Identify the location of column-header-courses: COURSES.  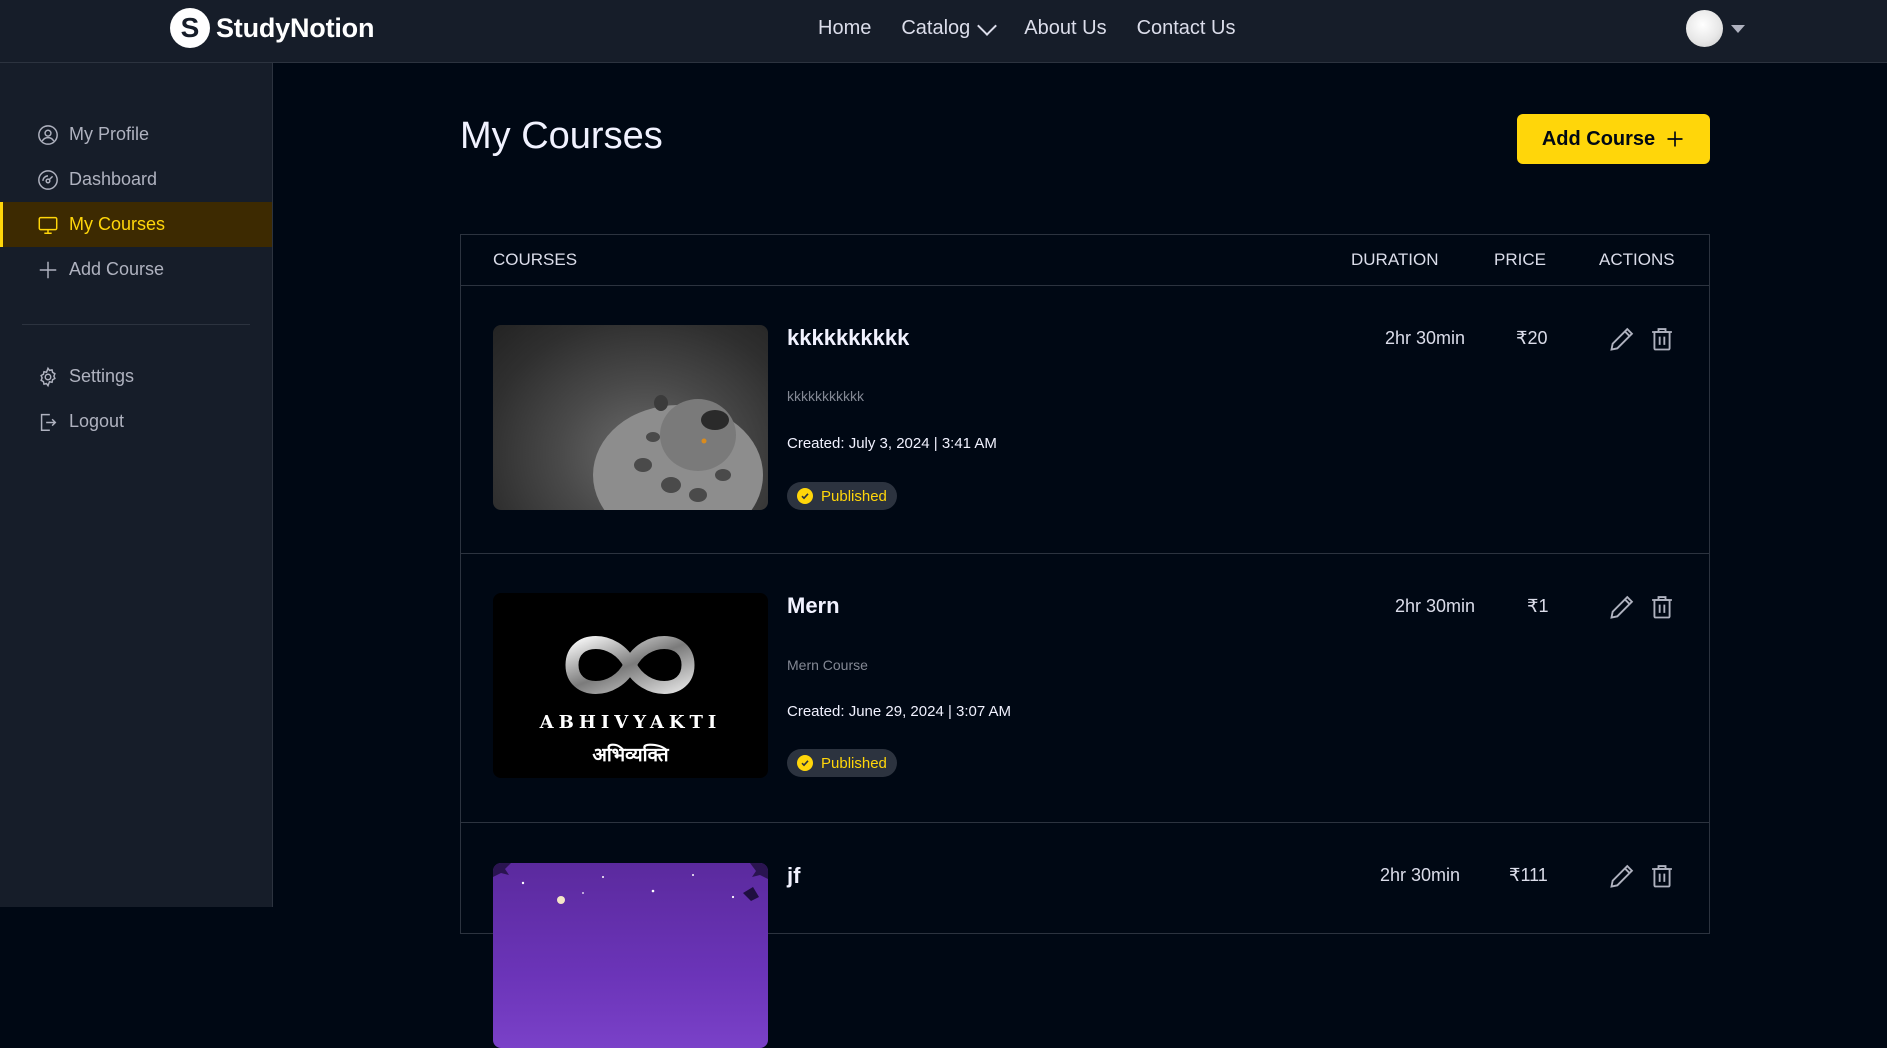
(535, 259).